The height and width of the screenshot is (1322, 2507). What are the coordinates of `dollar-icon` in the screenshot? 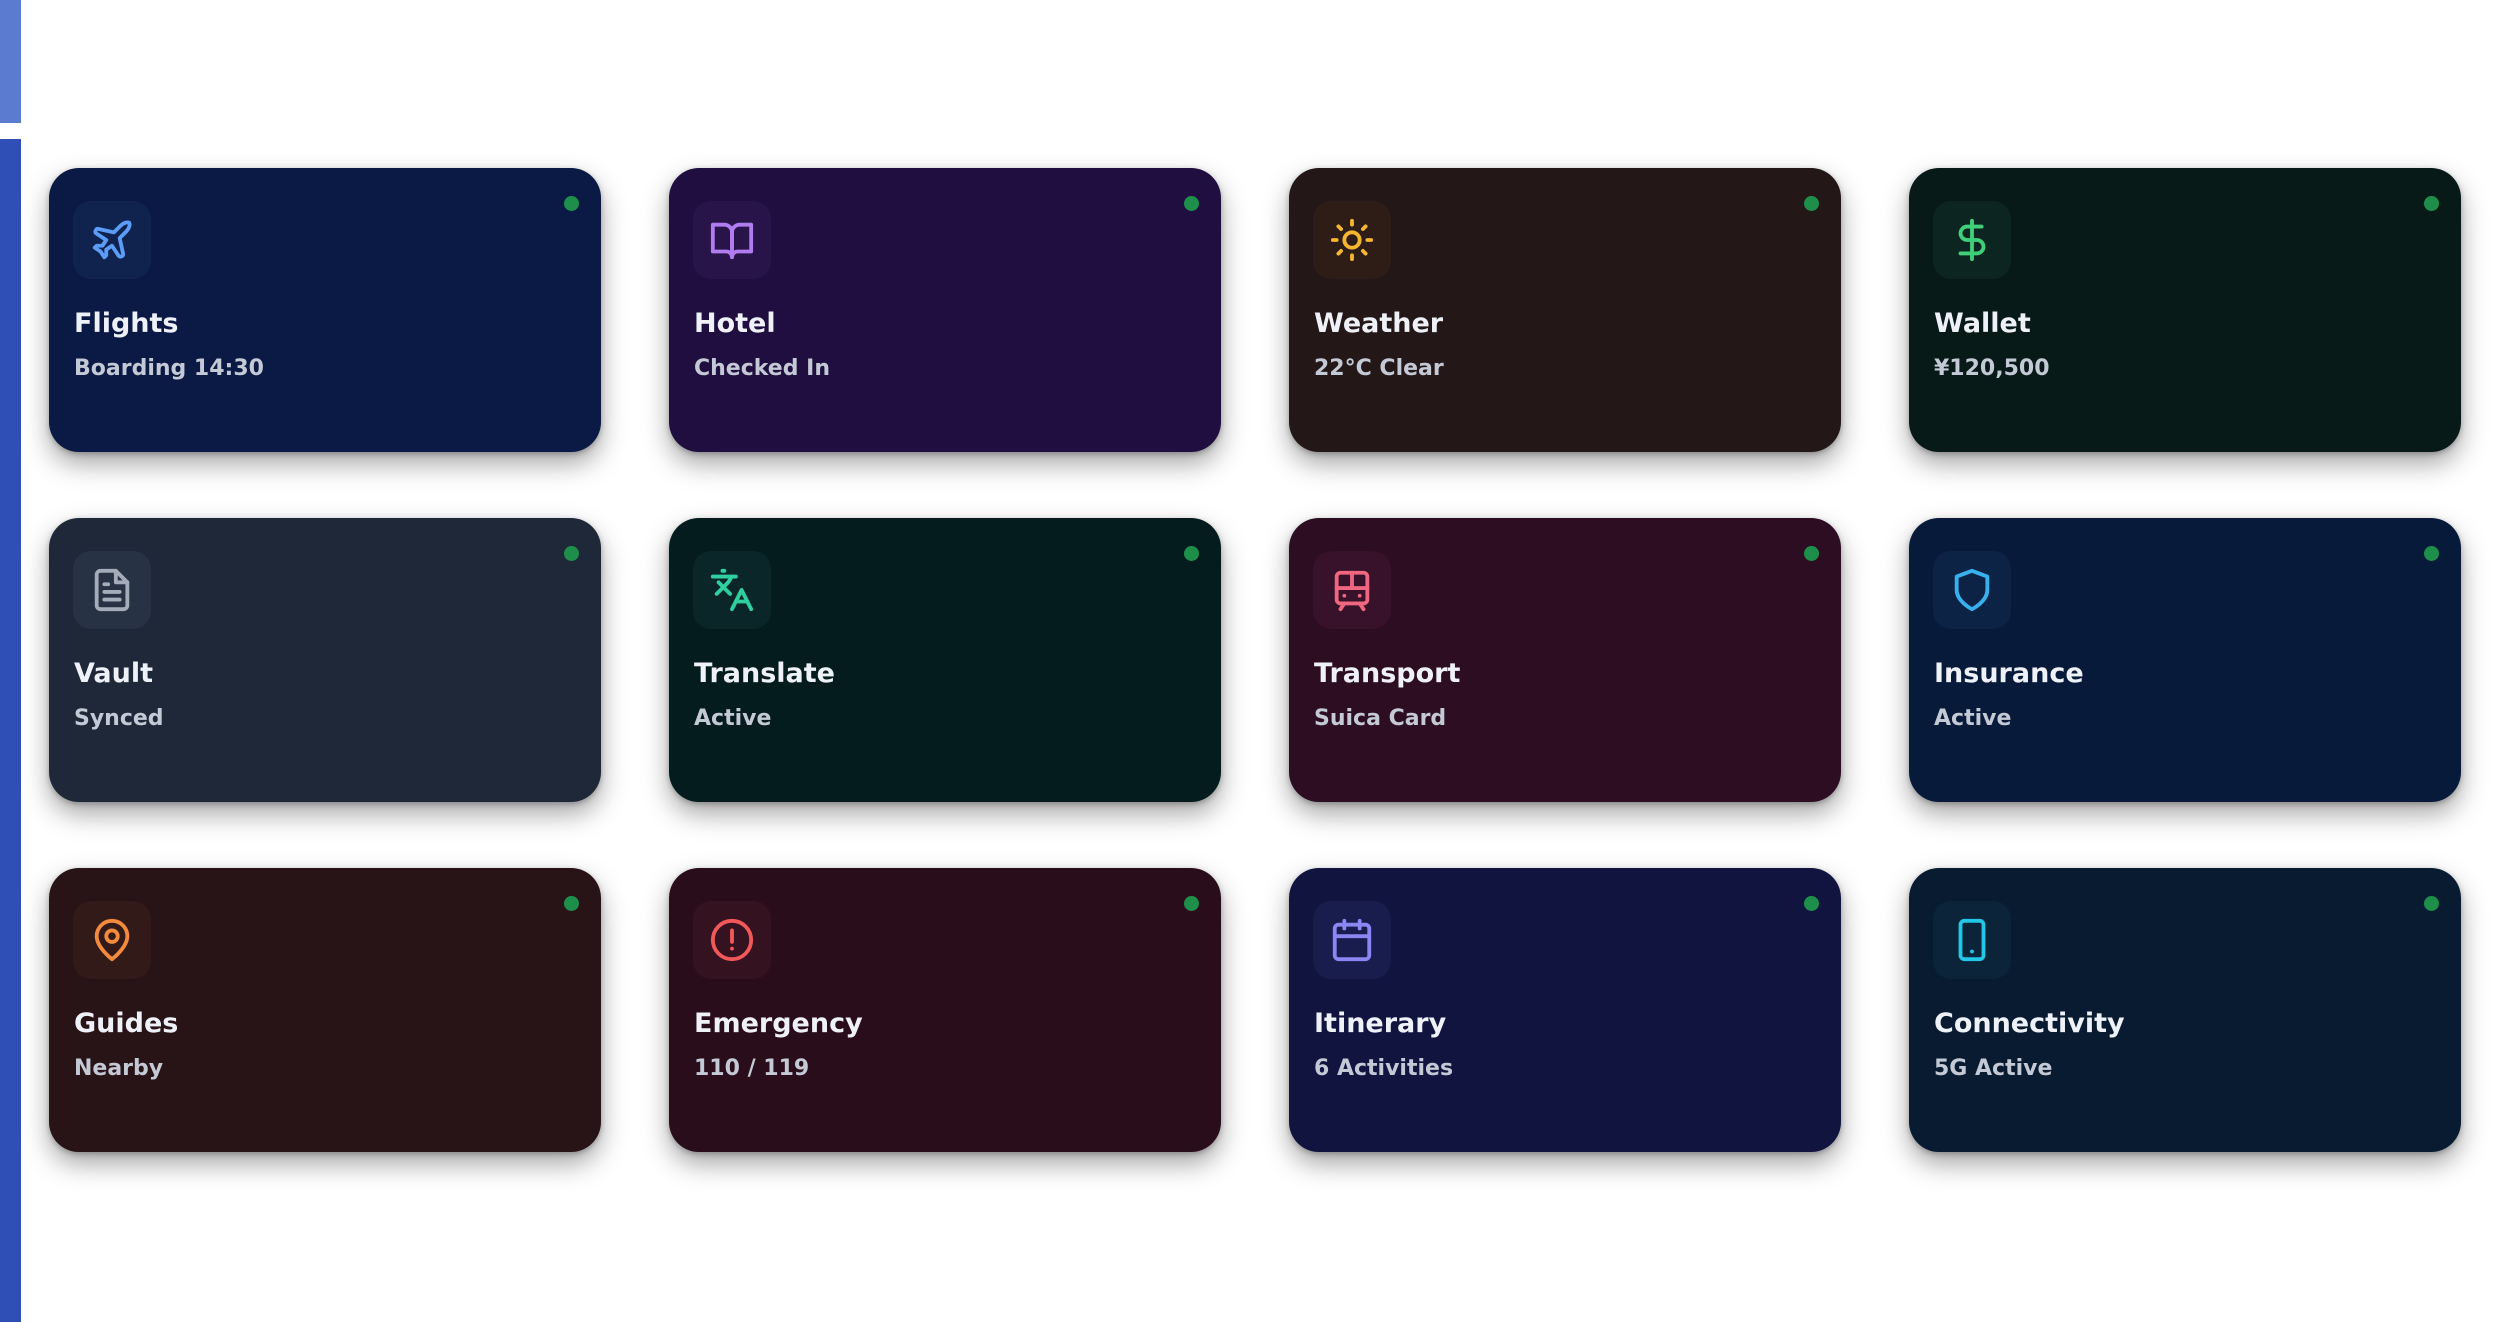 It's located at (1972, 240).